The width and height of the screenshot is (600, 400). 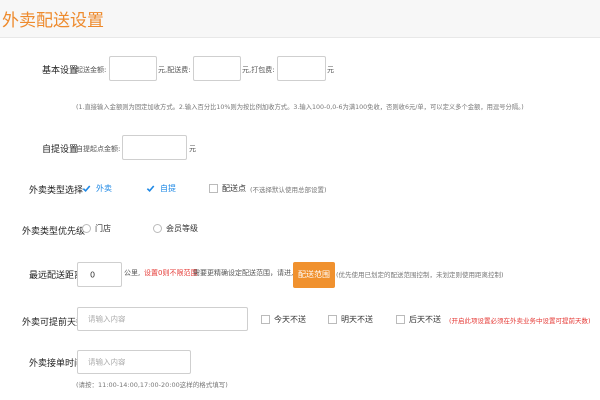 I want to click on advance-days-warning: (开启此项设置必须在外卖业务中设置可提前天数), so click(x=520, y=321).